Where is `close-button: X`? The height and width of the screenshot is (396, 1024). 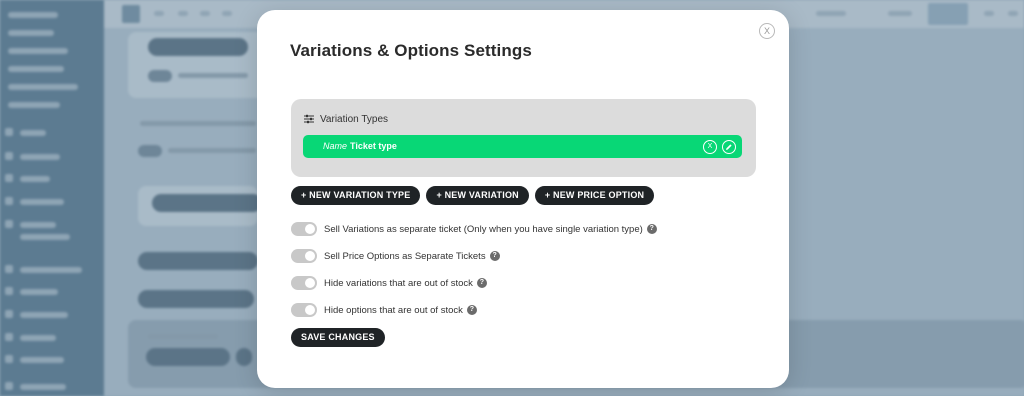 close-button: X is located at coordinates (767, 31).